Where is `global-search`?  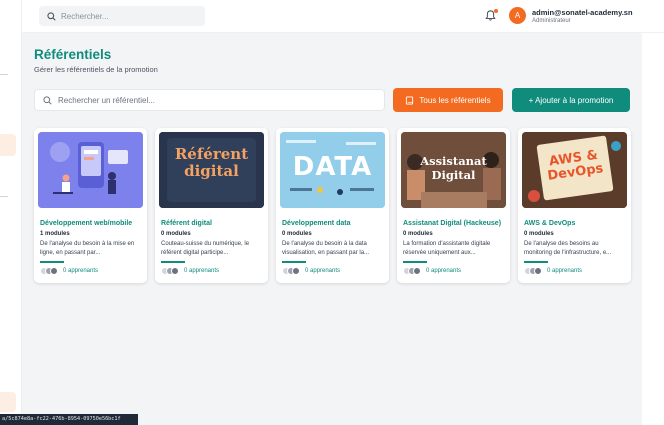
global-search is located at coordinates (122, 16).